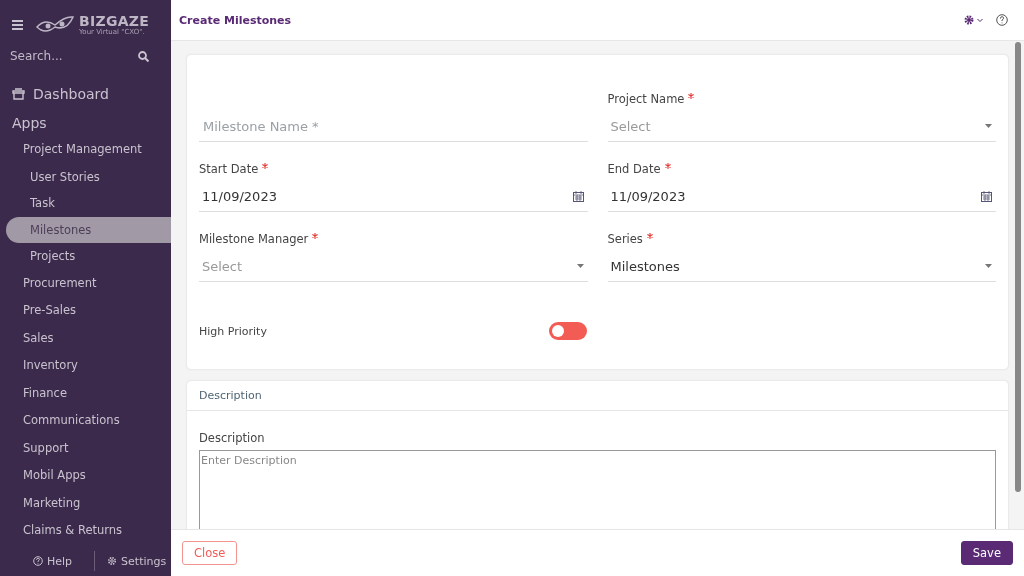 Image resolution: width=1024 pixels, height=576 pixels. Describe the element at coordinates (85, 476) in the screenshot. I see `sidebar-item: Mobil Apps` at that location.